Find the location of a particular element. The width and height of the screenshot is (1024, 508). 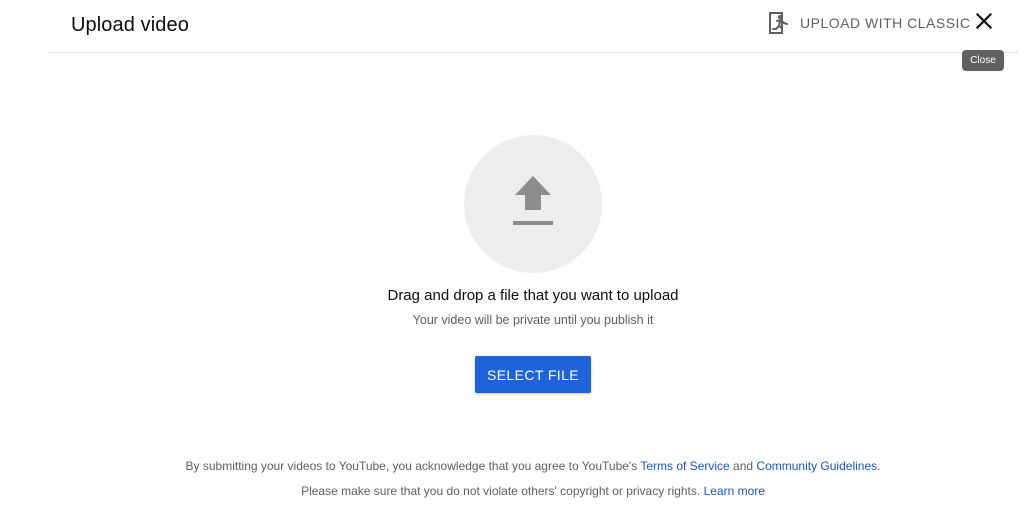

dialog-title: Upload video is located at coordinates (130, 25).